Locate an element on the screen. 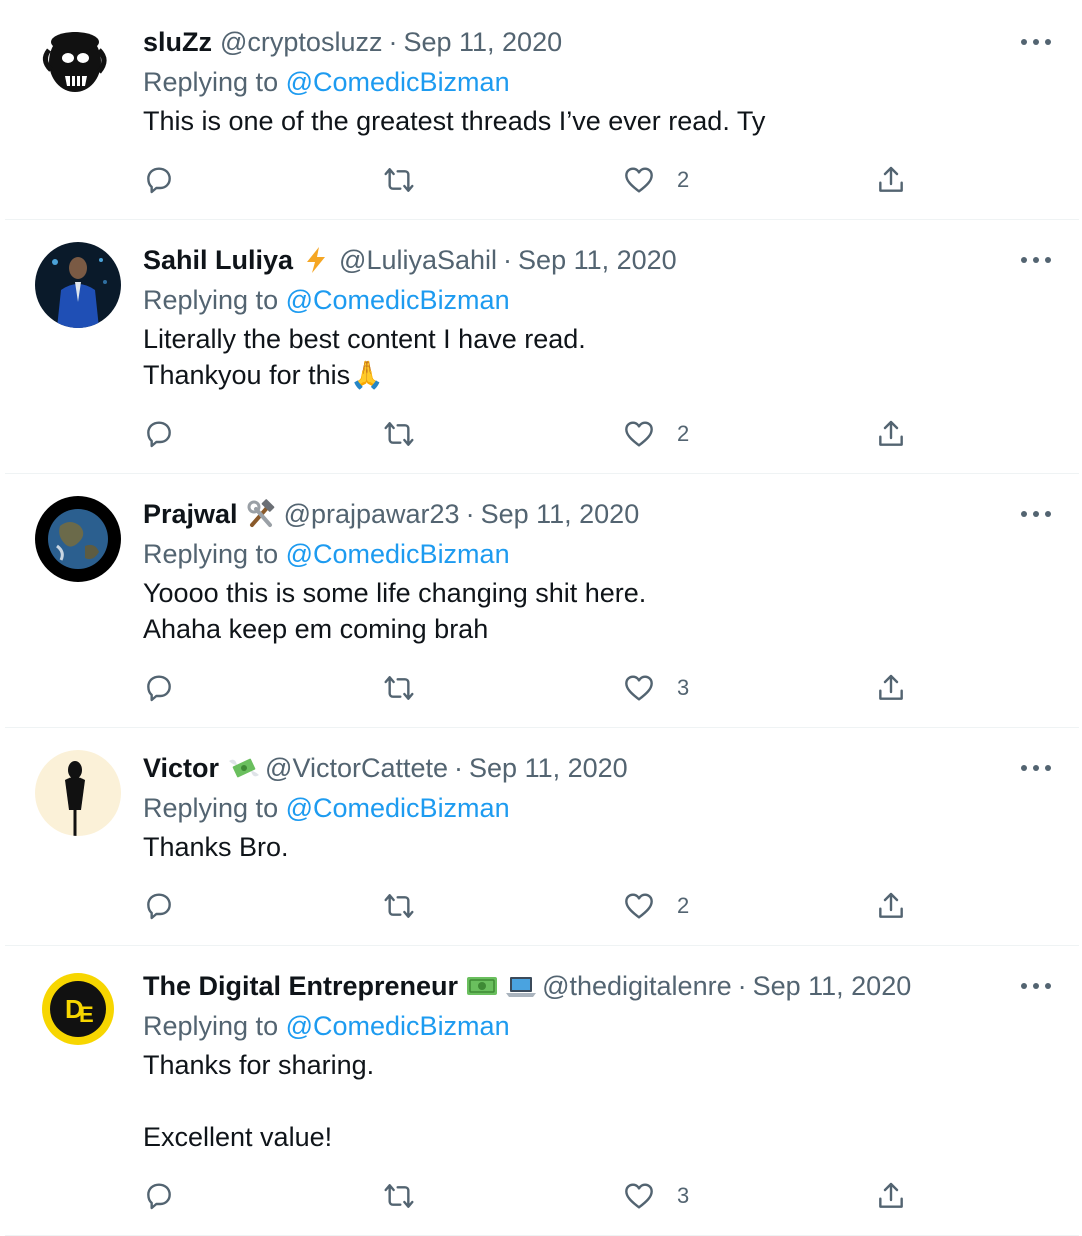 The height and width of the screenshot is (1236, 1082). display-name: sluZz is located at coordinates (177, 42).